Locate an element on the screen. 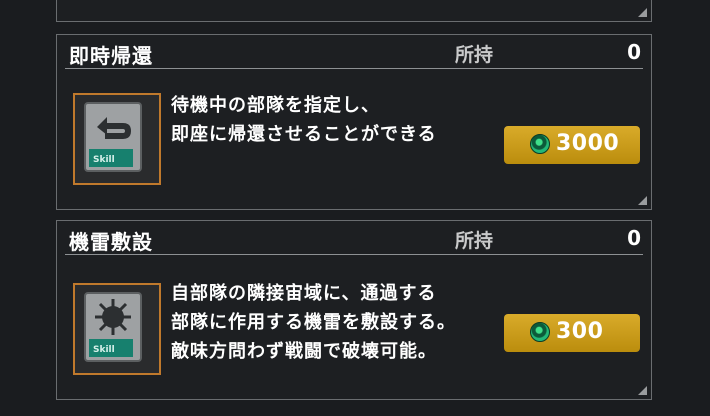  purchase-button: 3000 is located at coordinates (572, 145).